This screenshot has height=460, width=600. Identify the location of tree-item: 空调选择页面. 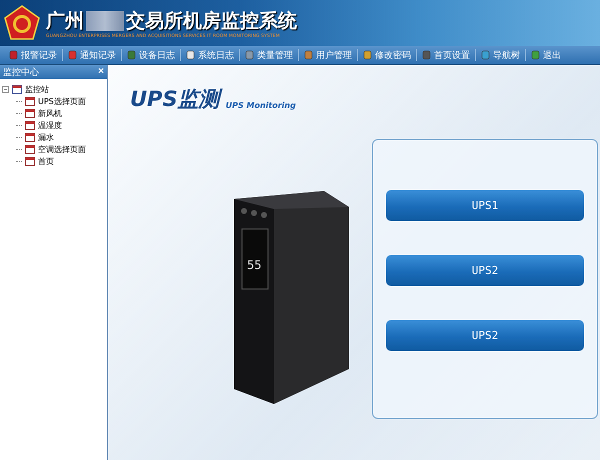
(62, 149).